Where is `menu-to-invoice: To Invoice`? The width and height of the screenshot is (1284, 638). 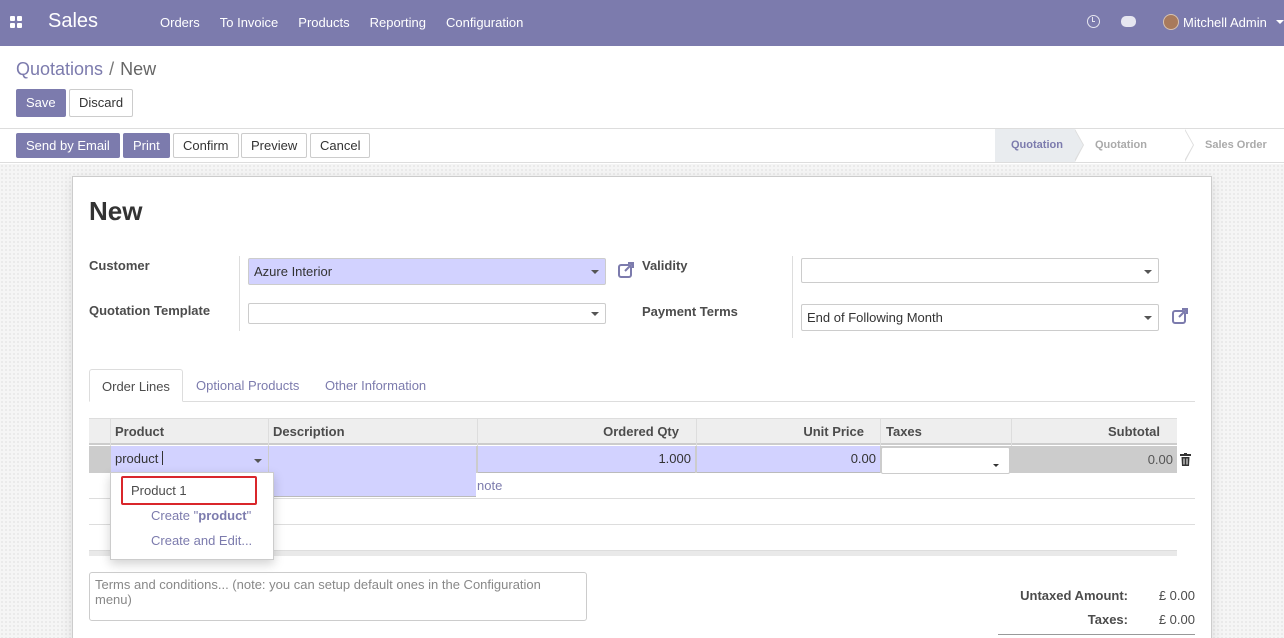 menu-to-invoice: To Invoice is located at coordinates (249, 22).